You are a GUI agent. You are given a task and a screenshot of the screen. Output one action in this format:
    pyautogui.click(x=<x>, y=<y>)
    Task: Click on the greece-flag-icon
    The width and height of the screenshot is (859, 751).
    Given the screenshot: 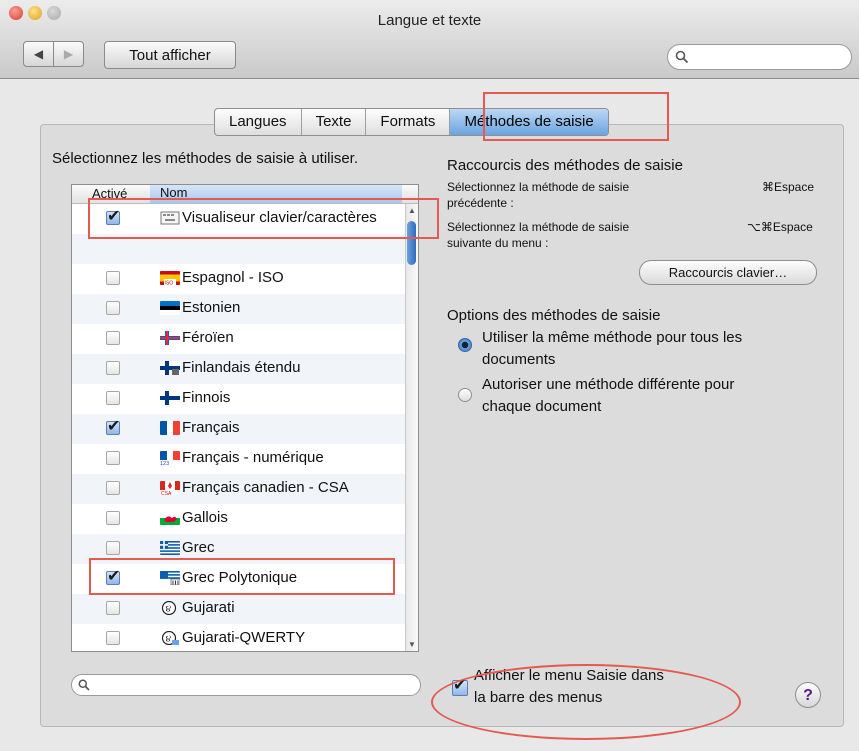 What is the action you would take?
    pyautogui.click(x=170, y=548)
    